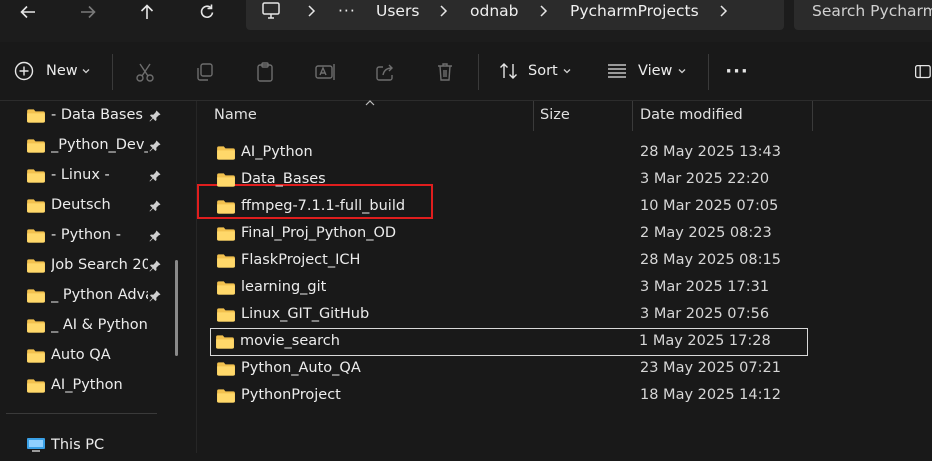  I want to click on view-button-label: View, so click(655, 71).